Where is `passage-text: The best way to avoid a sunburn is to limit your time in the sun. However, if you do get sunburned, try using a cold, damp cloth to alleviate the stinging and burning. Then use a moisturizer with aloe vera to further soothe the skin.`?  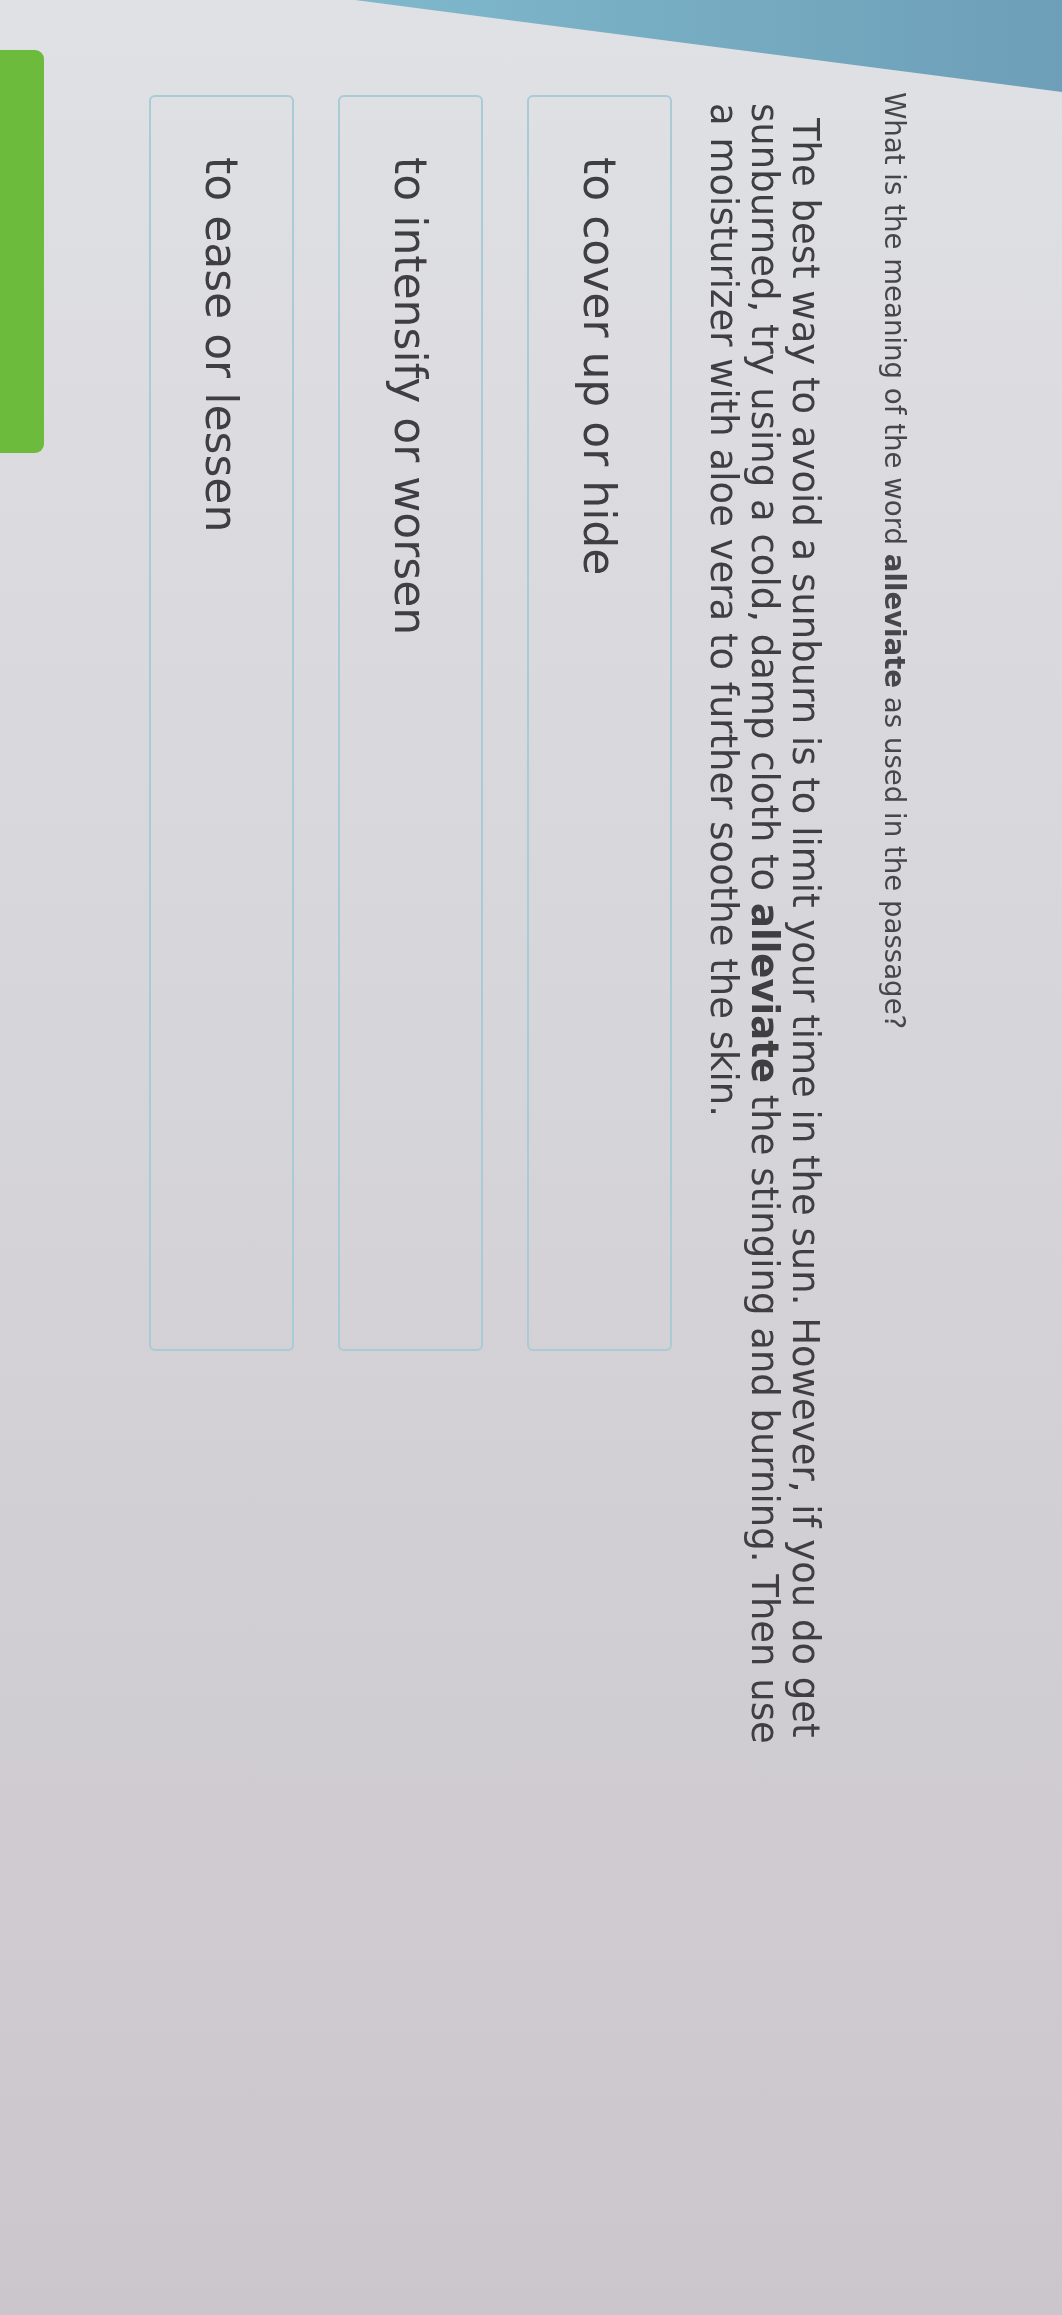 passage-text: The best way to avoid a sunburn is to limit your time in the sun. However, if you do get sunburned, try using a cold, damp cloth to alleviate the stinging and burning. Then use a moisturizer with aloe vera to further soothe the skin. is located at coordinates (764, 924).